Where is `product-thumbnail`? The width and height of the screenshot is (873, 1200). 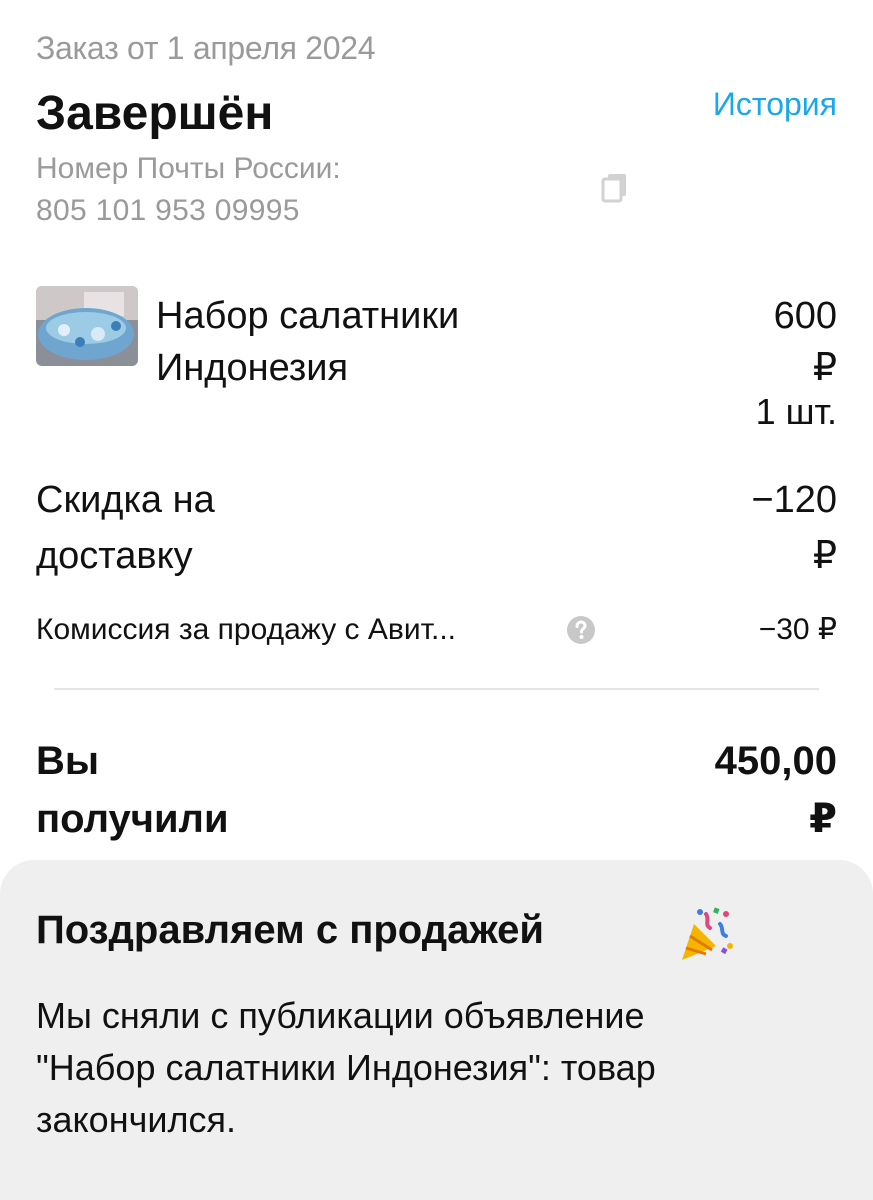
product-thumbnail is located at coordinates (87, 326).